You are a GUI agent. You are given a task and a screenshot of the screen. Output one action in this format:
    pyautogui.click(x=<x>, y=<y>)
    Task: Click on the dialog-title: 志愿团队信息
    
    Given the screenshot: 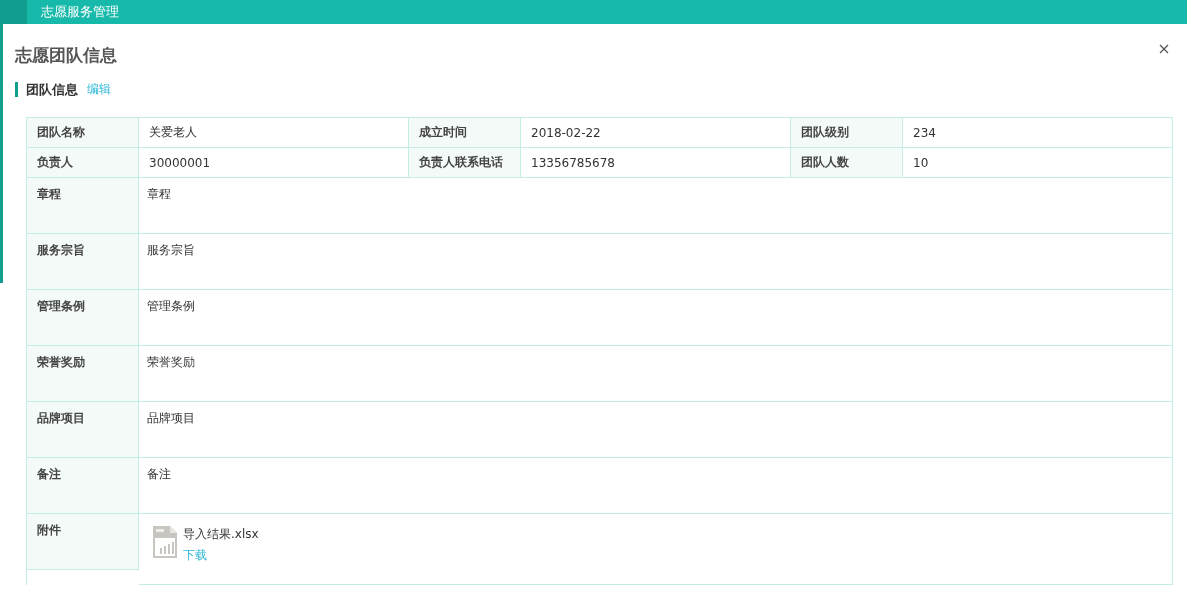 What is the action you would take?
    pyautogui.click(x=66, y=55)
    